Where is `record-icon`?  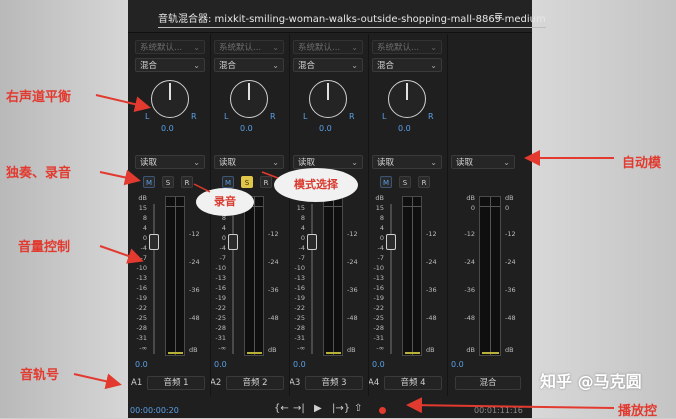
record-icon is located at coordinates (382, 410).